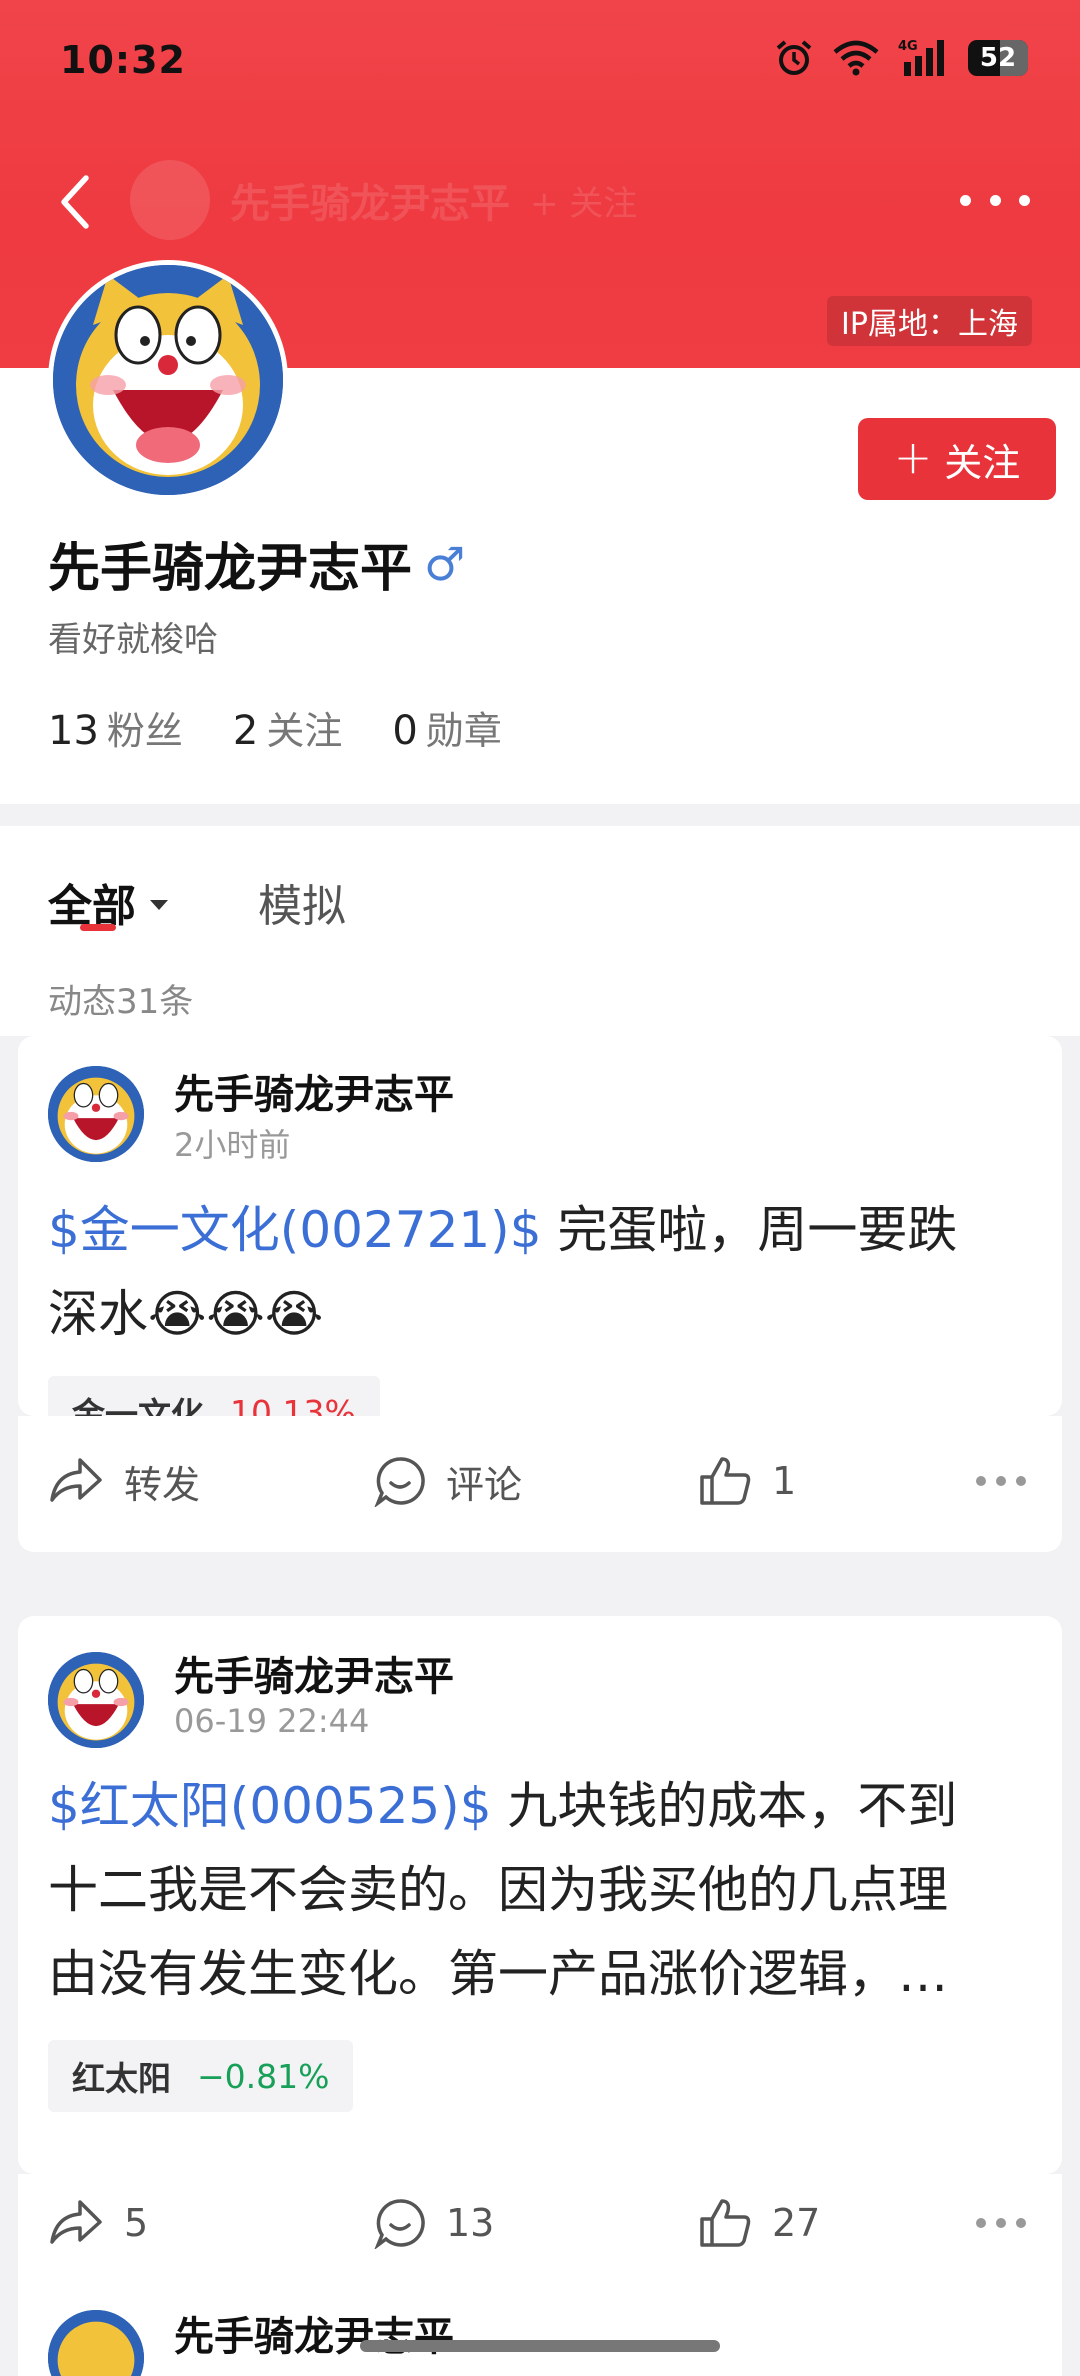  What do you see at coordinates (136, 2223) in the screenshot?
I see `share-count: 5` at bounding box center [136, 2223].